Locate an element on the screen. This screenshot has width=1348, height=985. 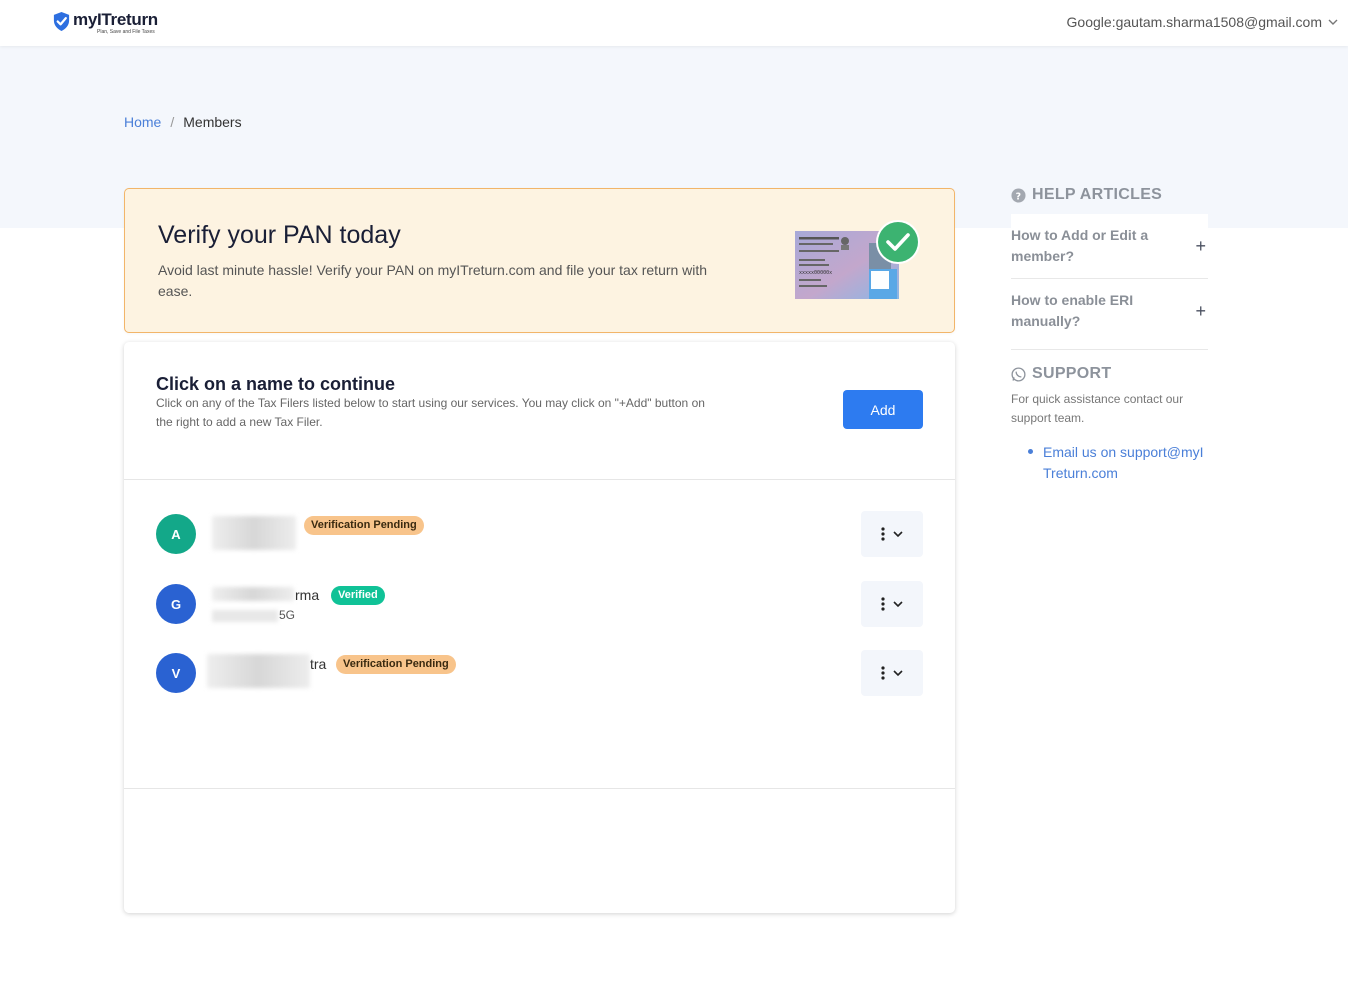
breadcrumb-current: Members is located at coordinates (212, 122).